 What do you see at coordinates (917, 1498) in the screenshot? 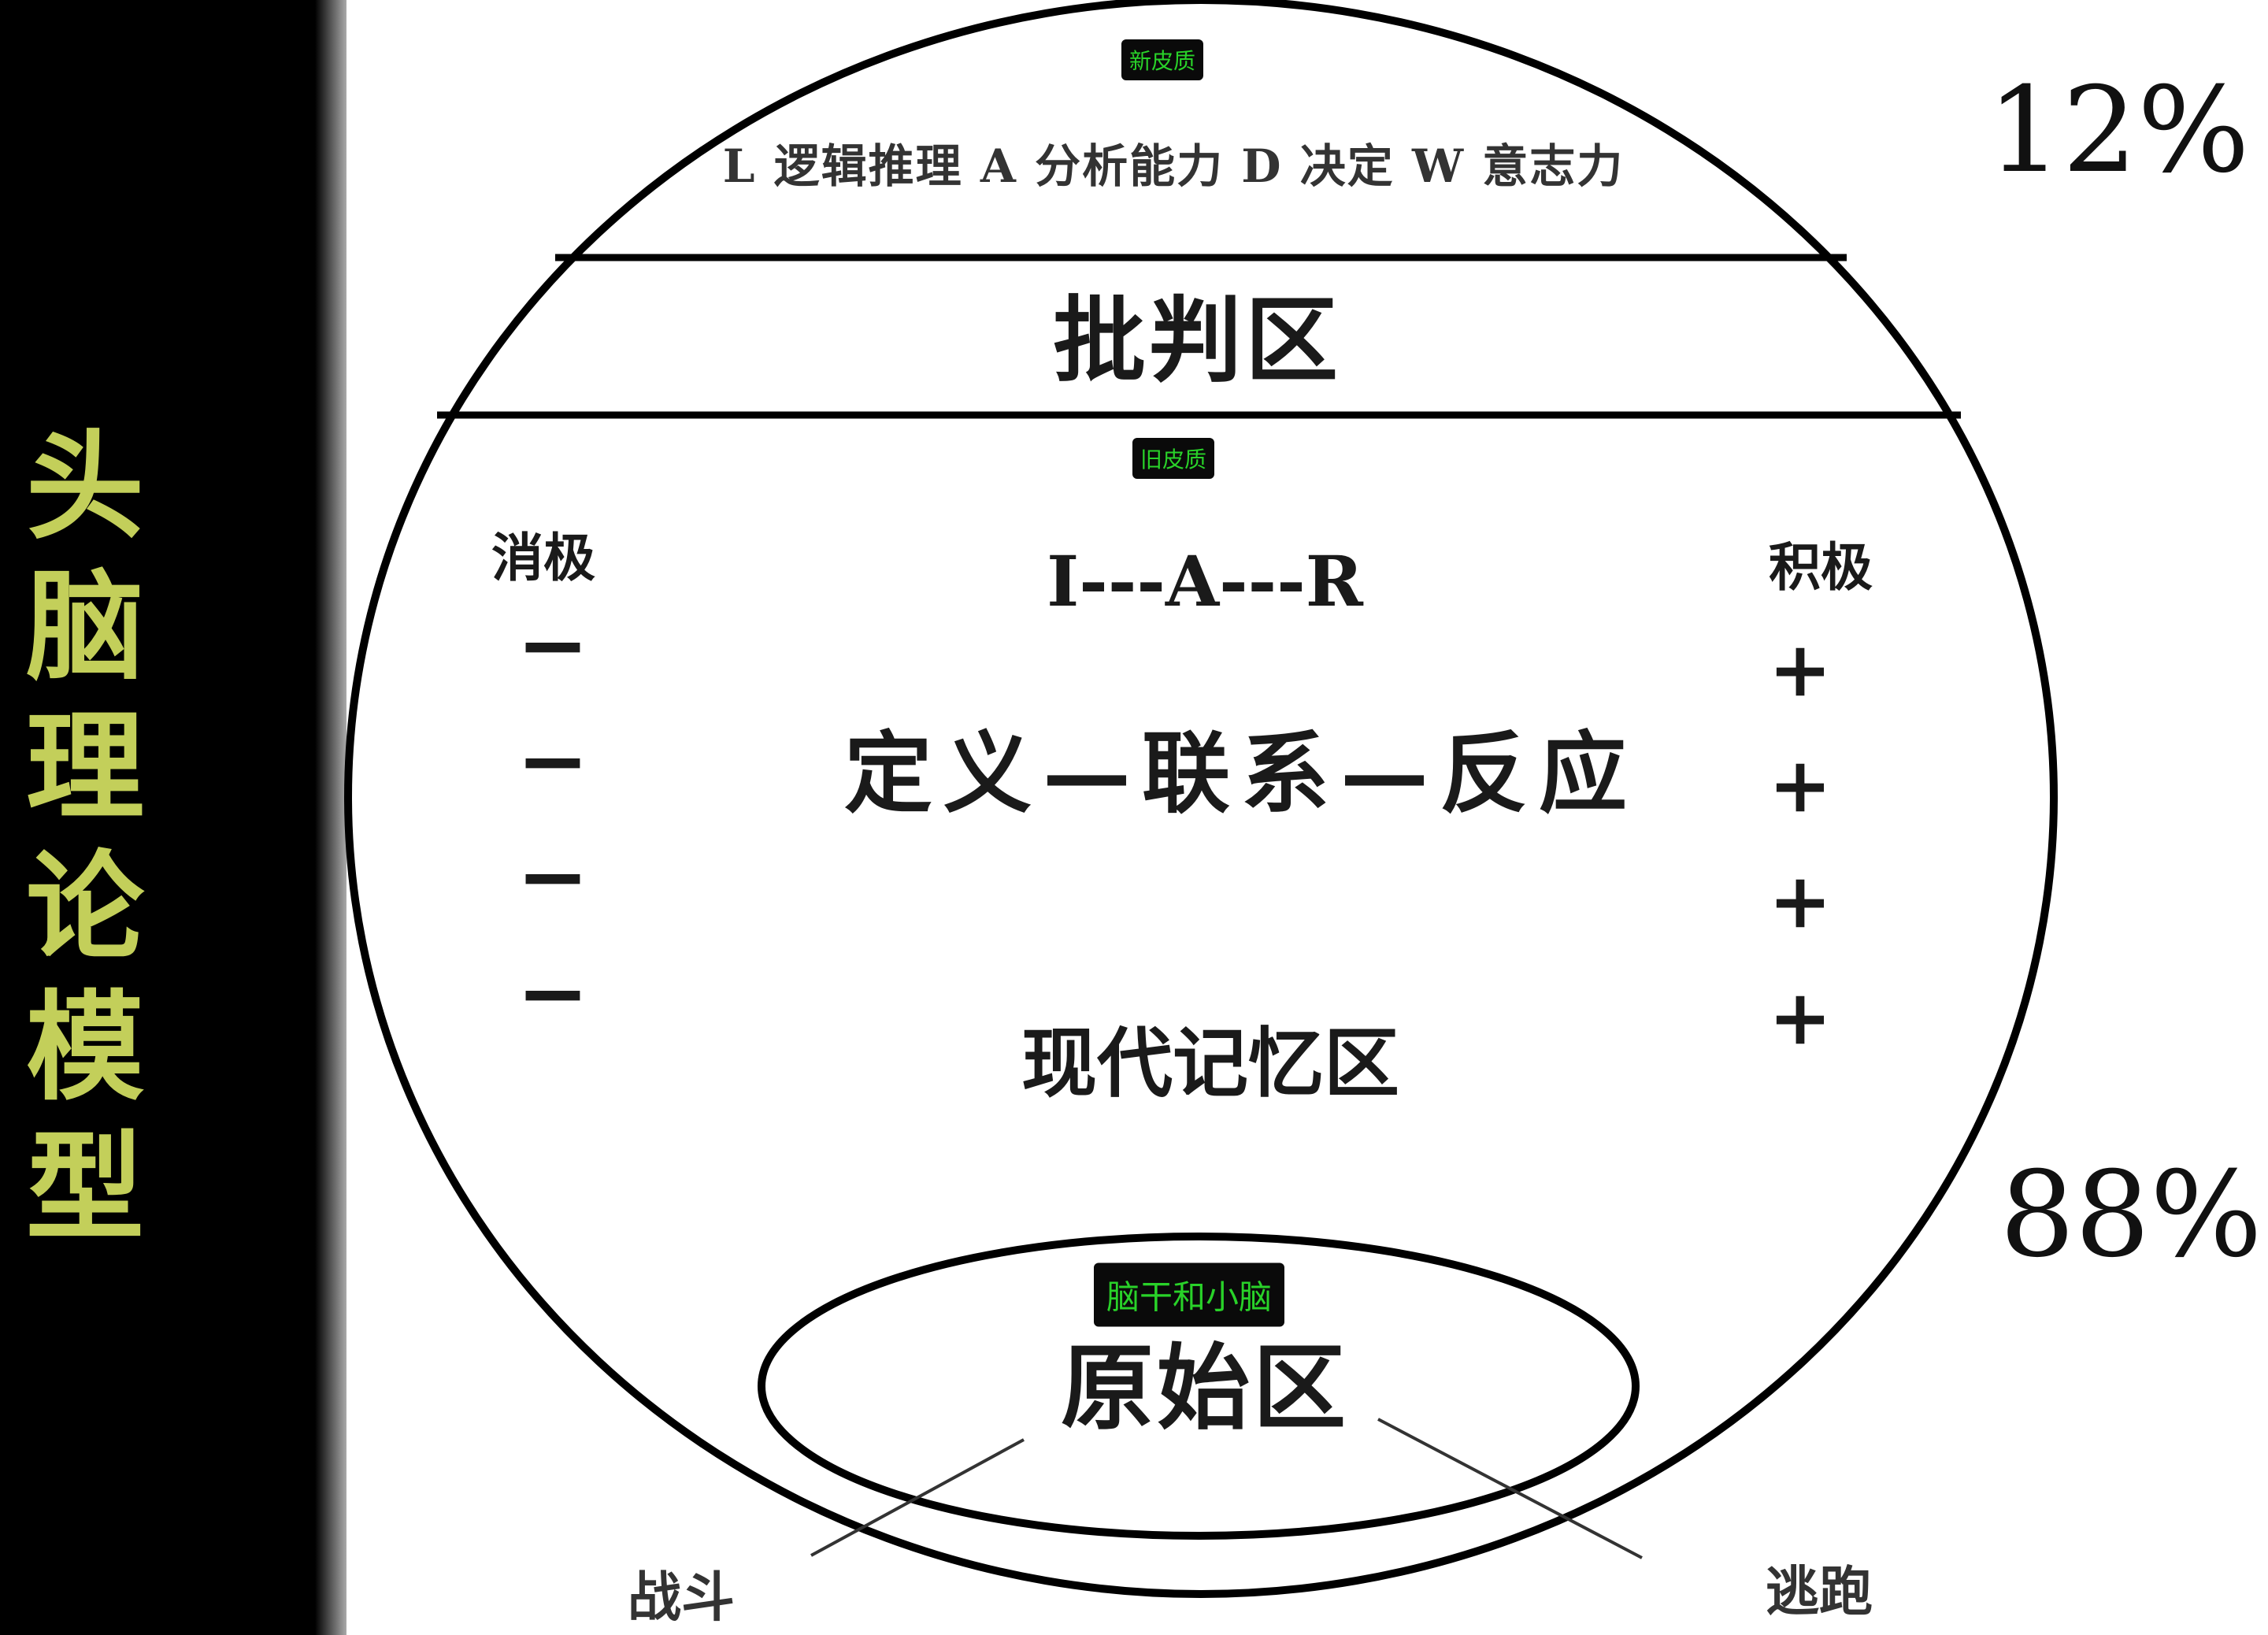
I see `fight-pointer-line` at bounding box center [917, 1498].